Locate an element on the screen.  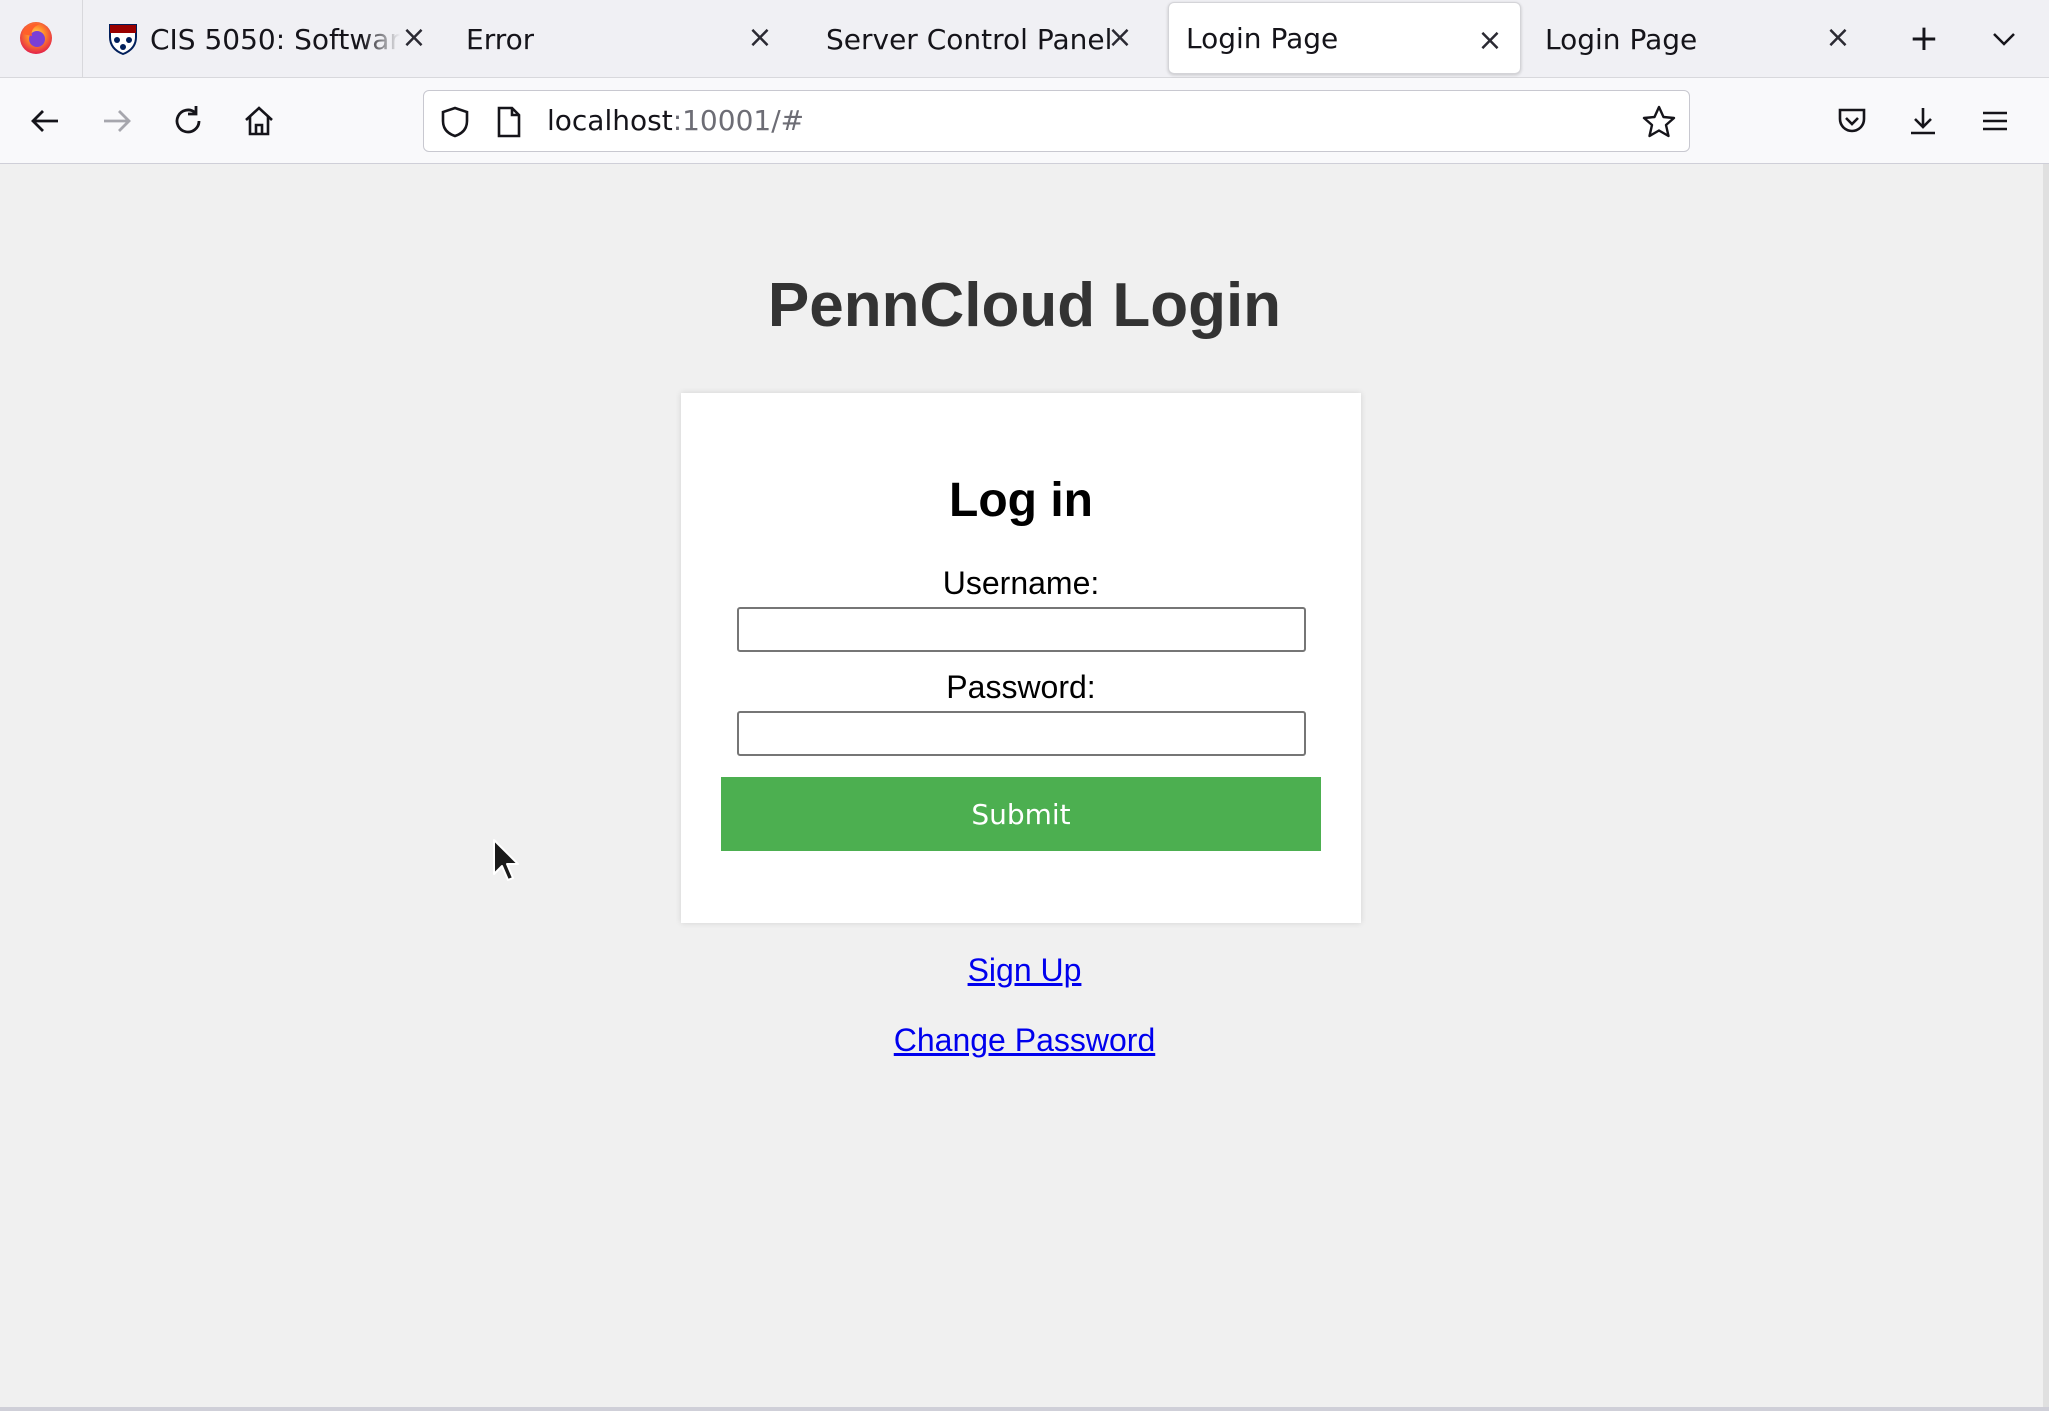
change-password-link: Change Password is located at coordinates (1024, 1040).